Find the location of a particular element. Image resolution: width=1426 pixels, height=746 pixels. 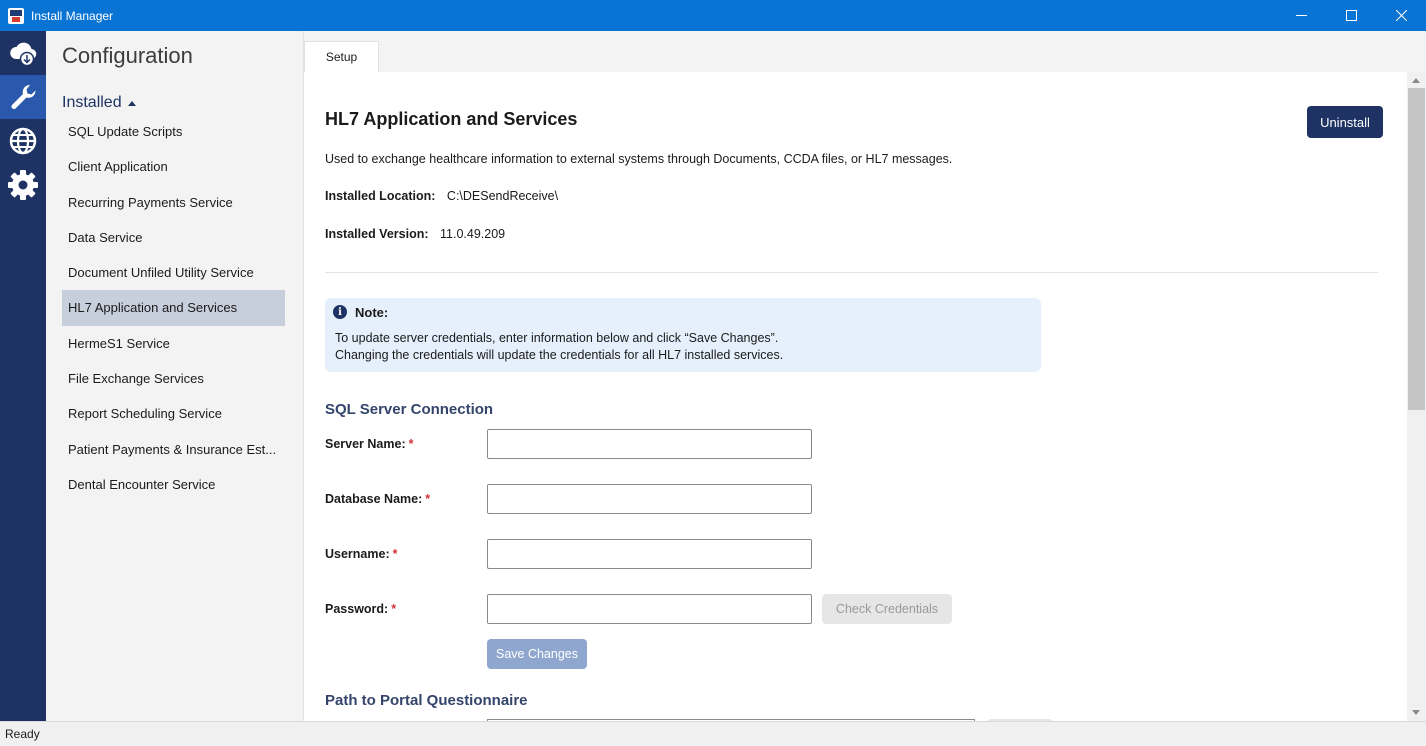

password-label: Password: * is located at coordinates (360, 609).